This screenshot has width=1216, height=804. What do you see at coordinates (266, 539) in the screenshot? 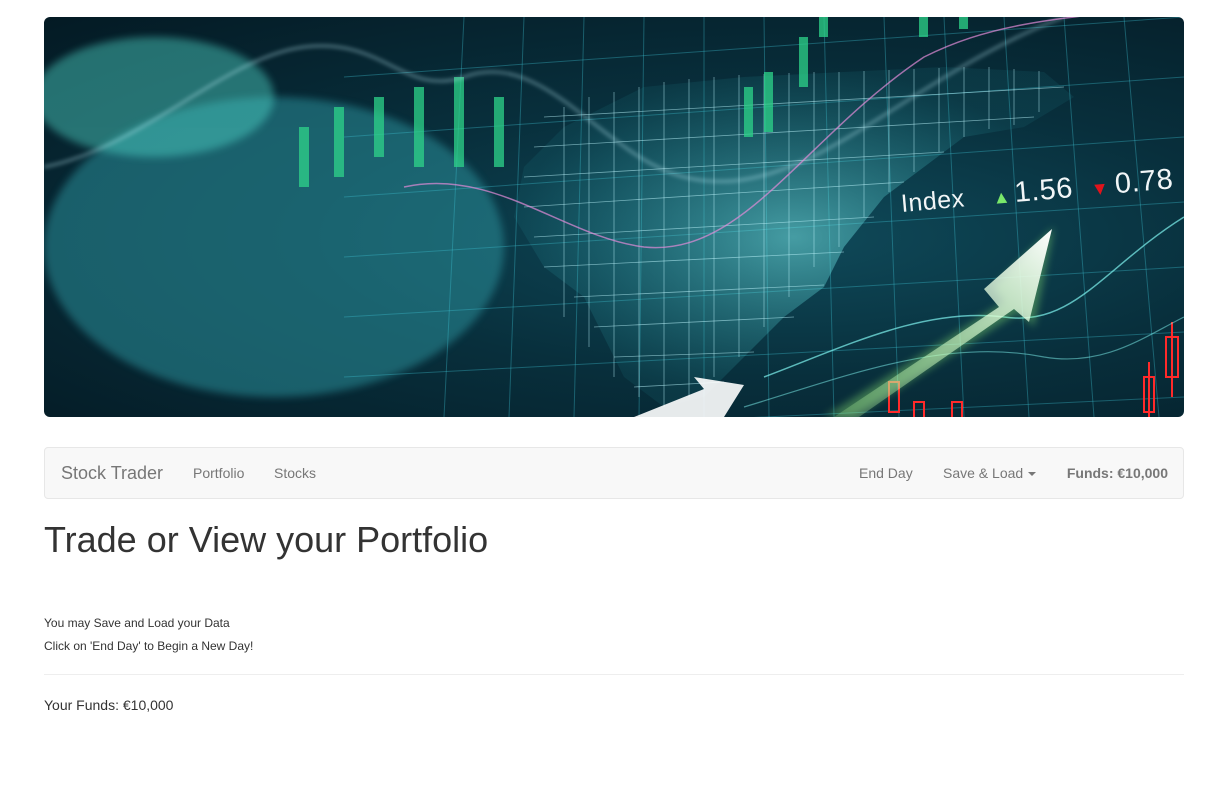
I see `page-title: Trade or View your Portfolio` at bounding box center [266, 539].